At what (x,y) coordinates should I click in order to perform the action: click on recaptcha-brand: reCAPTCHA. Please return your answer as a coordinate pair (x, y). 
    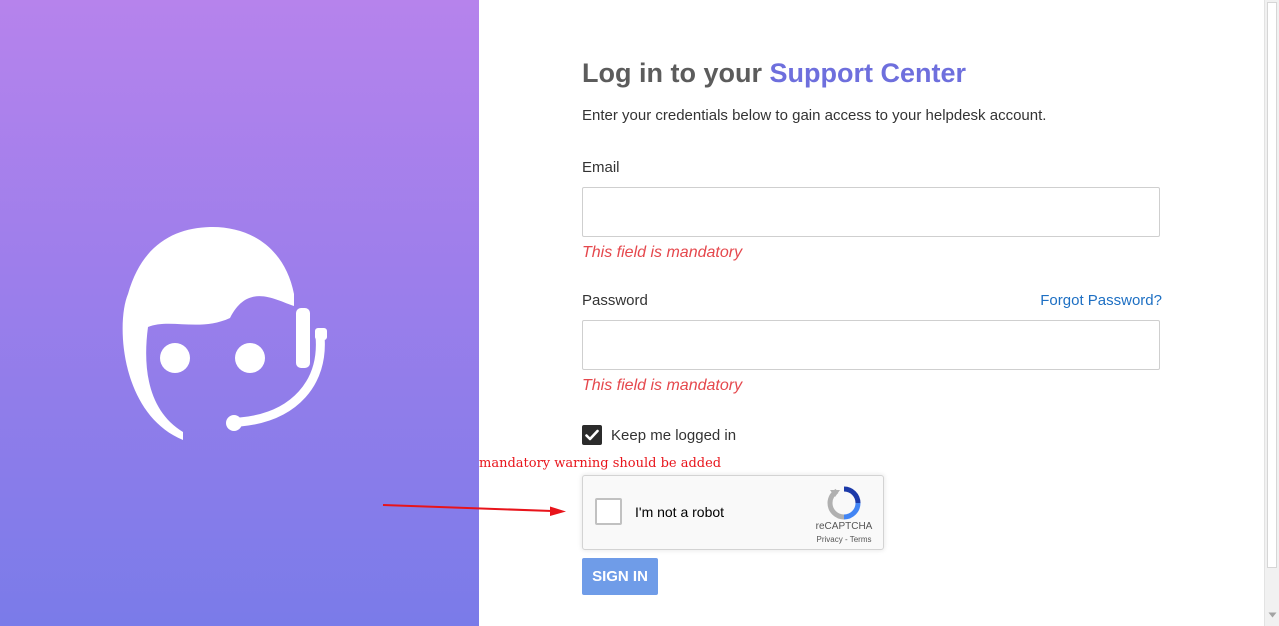
    Looking at the image, I should click on (844, 526).